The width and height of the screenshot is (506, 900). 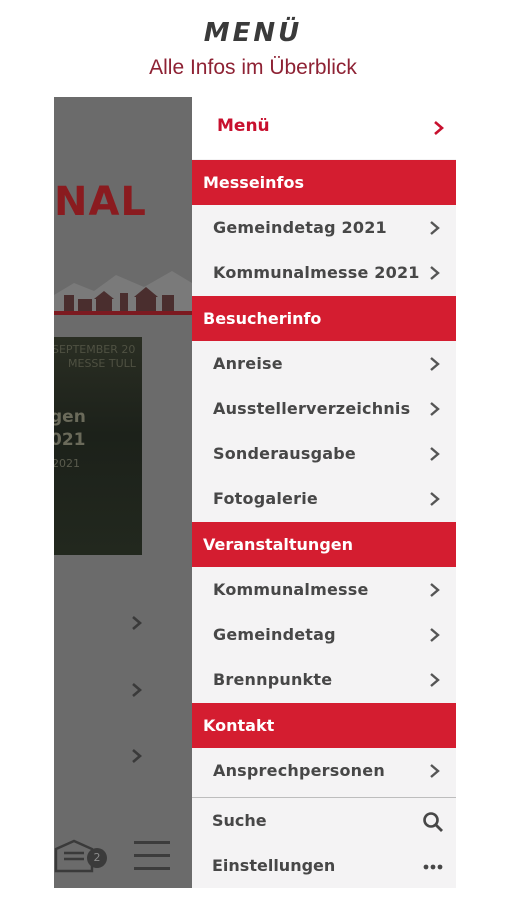 I want to click on search-label: Suche, so click(x=239, y=820).